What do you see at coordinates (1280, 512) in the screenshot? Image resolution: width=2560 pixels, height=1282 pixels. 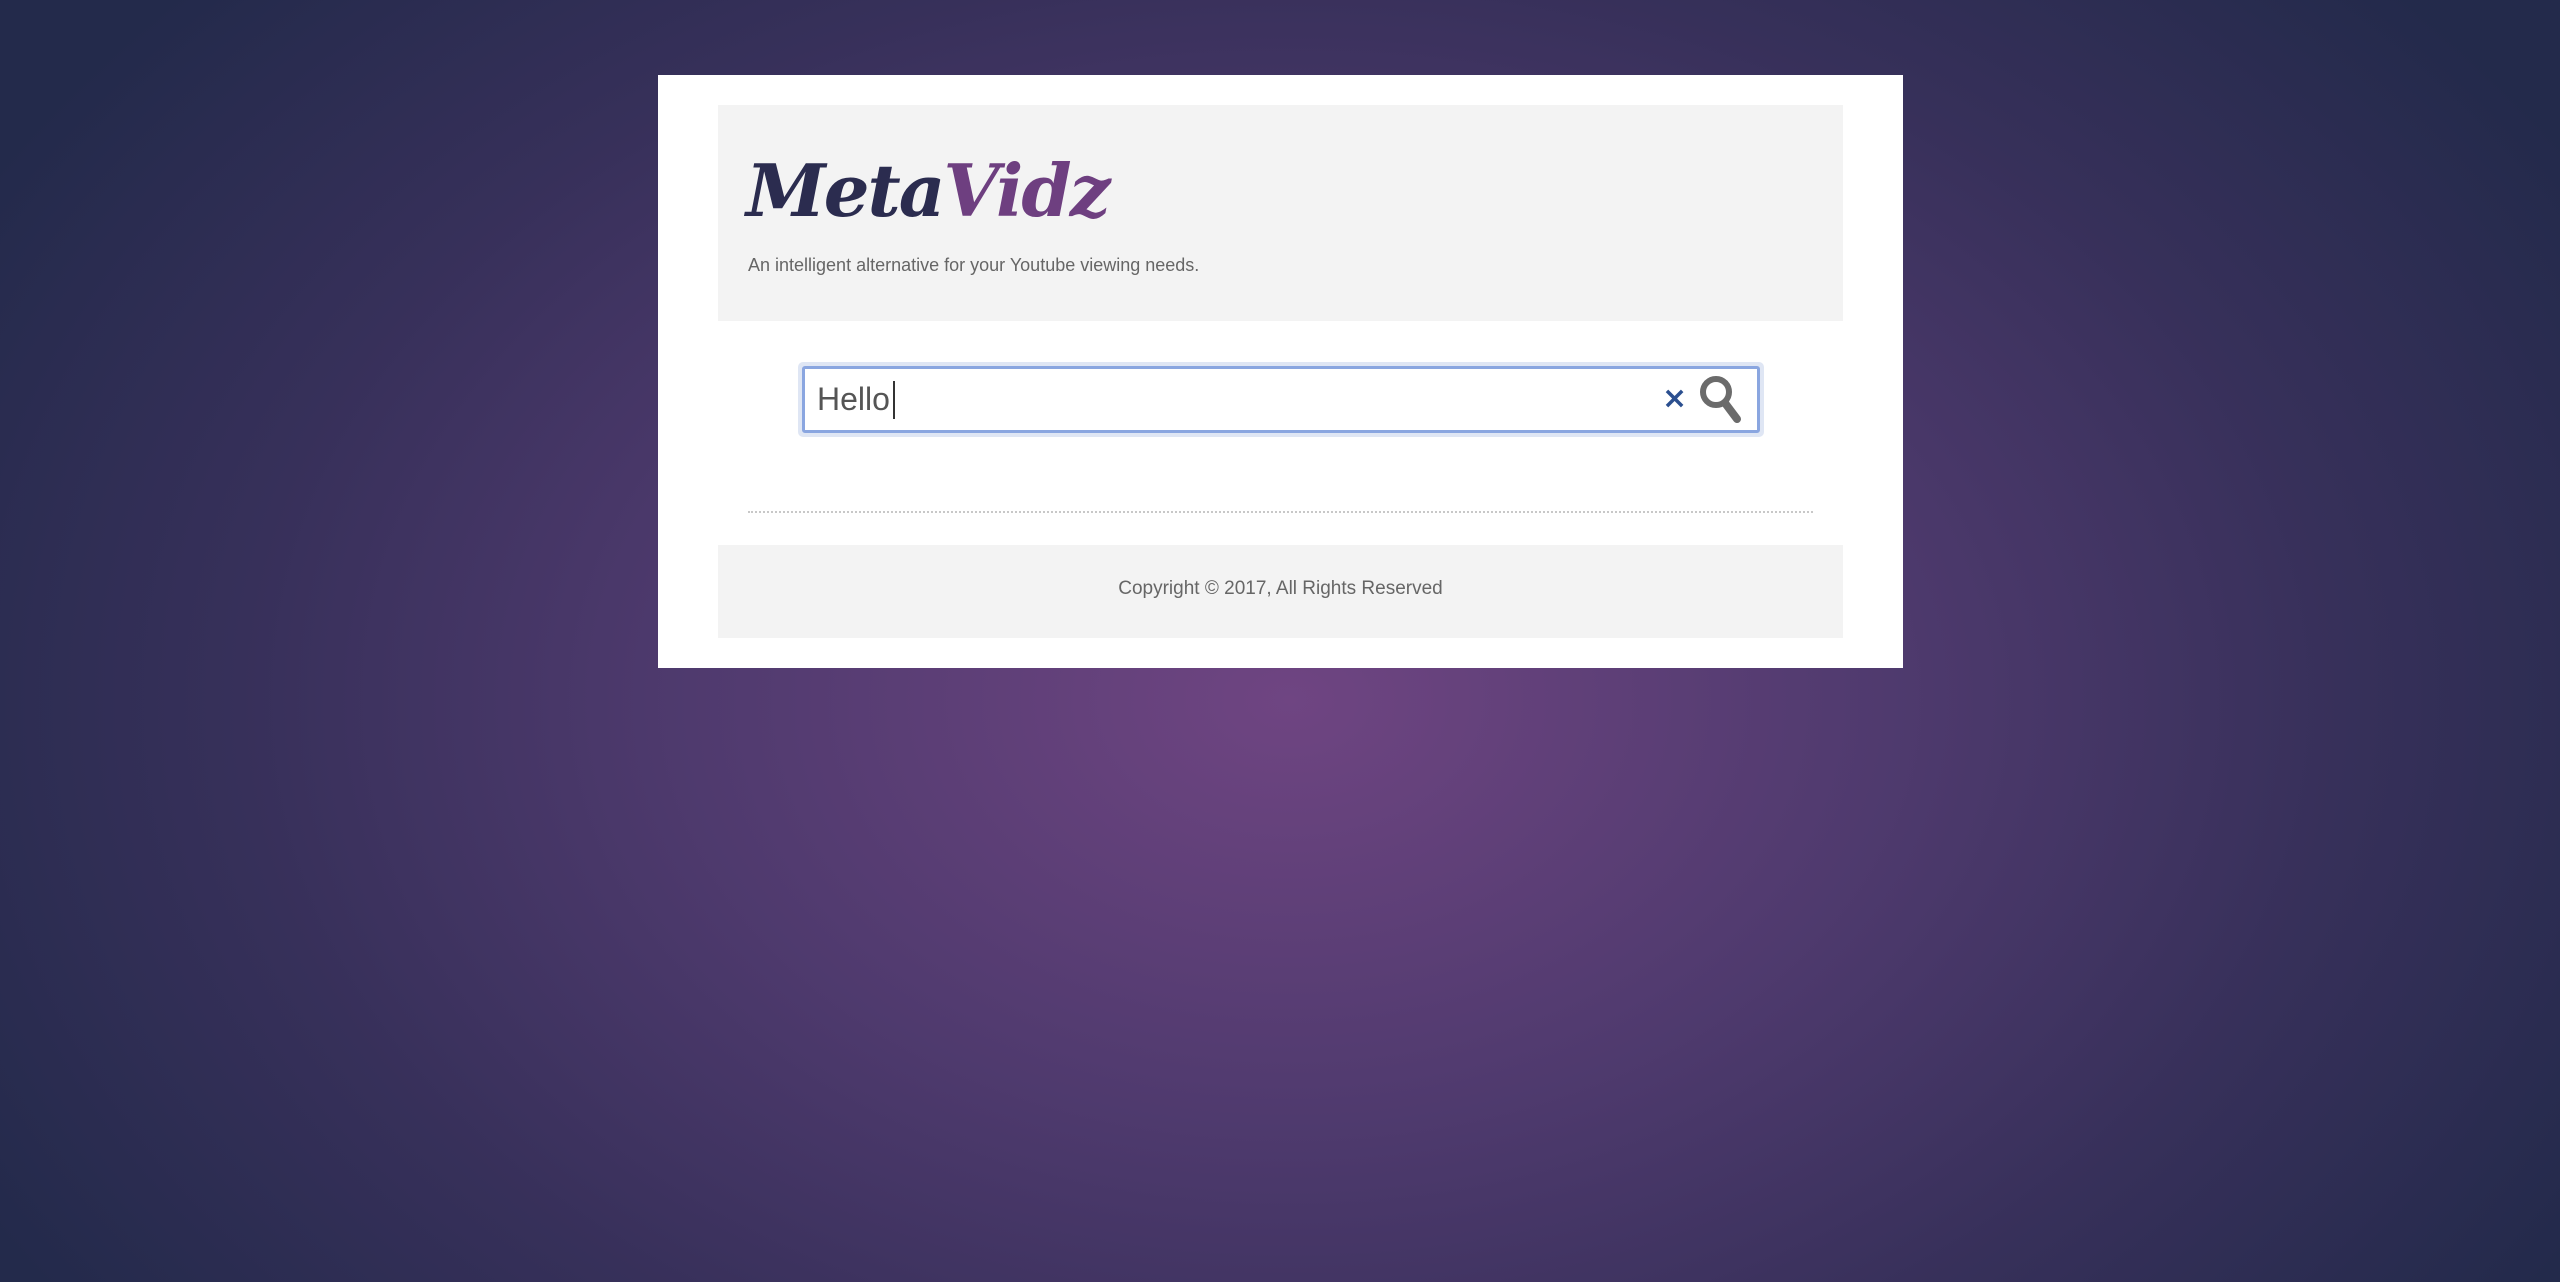 I see `divider` at bounding box center [1280, 512].